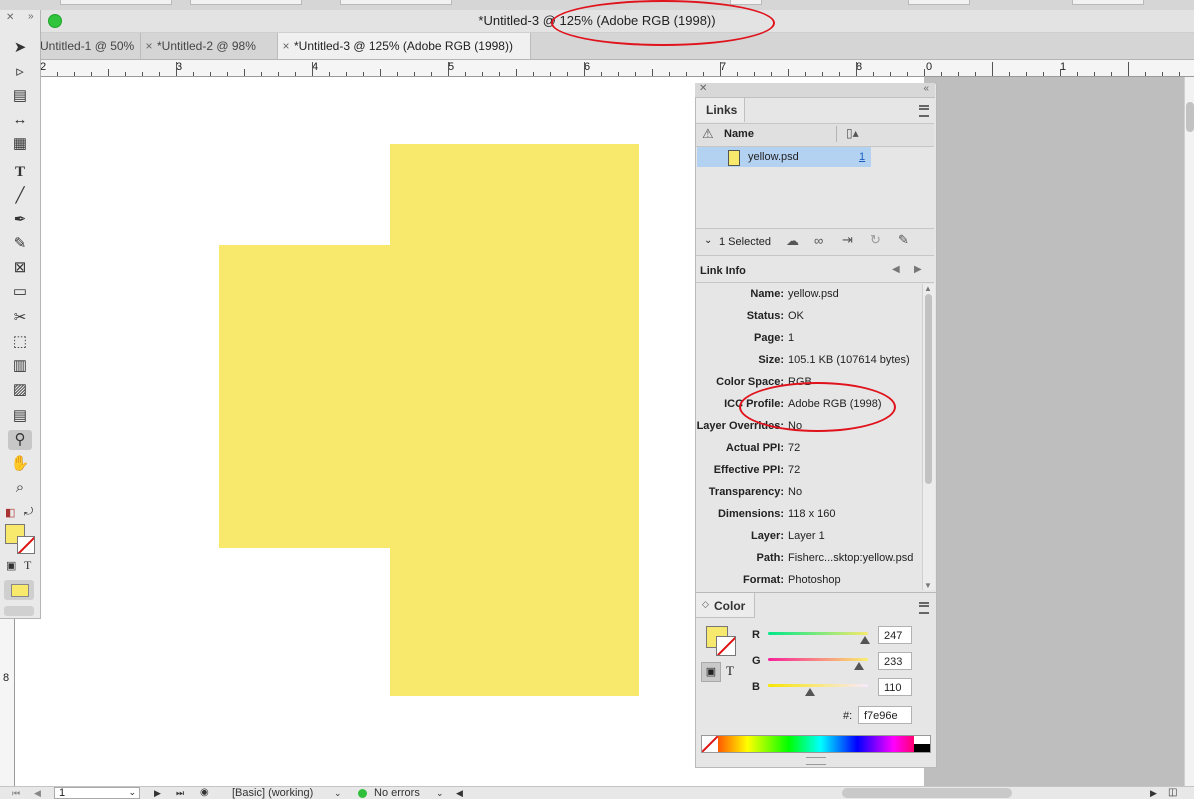 This screenshot has width=1194, height=799. What do you see at coordinates (20, 268) in the screenshot?
I see `rectangle-frame-tool-icon: ⊠` at bounding box center [20, 268].